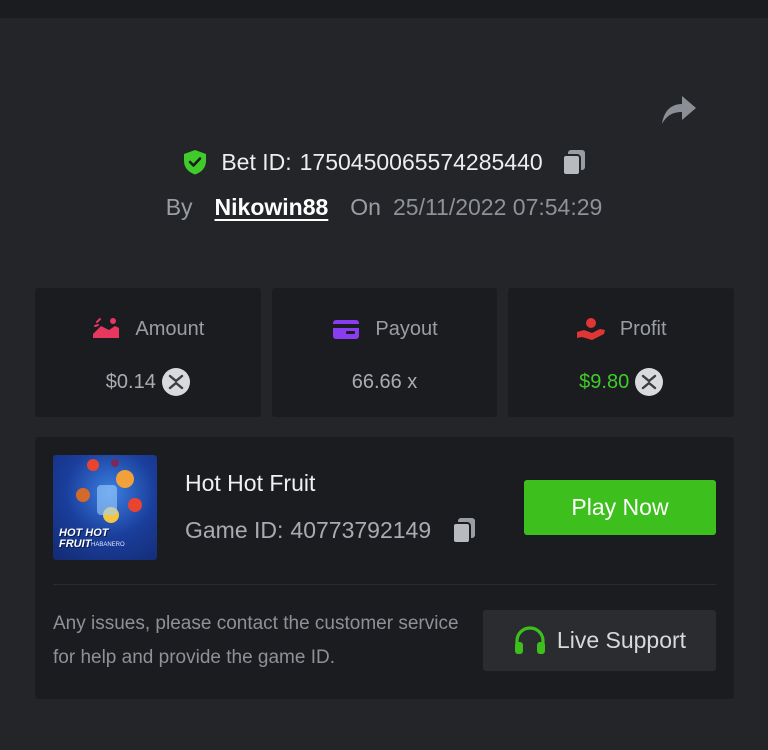  I want to click on by-label: By, so click(179, 206).